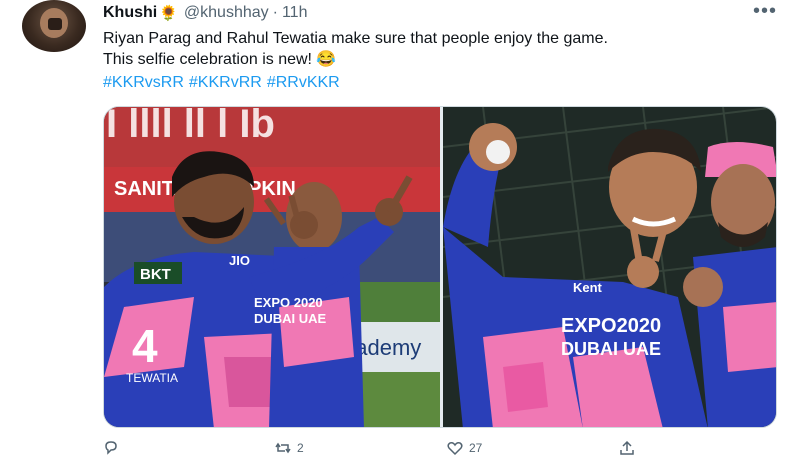 The height and width of the screenshot is (456, 800). What do you see at coordinates (152, 378) in the screenshot?
I see `jersey-name: TEWATIA` at bounding box center [152, 378].